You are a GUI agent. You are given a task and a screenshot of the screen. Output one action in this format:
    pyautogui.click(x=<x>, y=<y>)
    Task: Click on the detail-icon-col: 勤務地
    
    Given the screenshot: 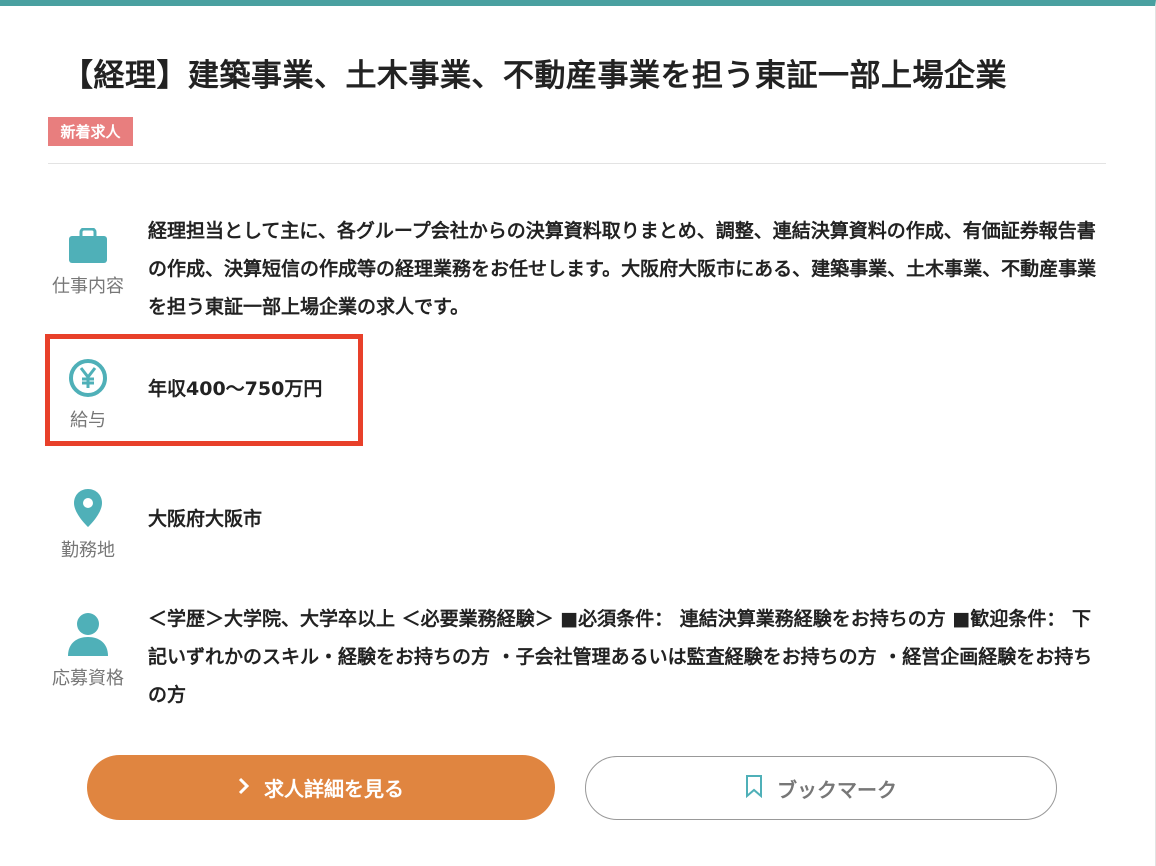 What is the action you would take?
    pyautogui.click(x=88, y=525)
    